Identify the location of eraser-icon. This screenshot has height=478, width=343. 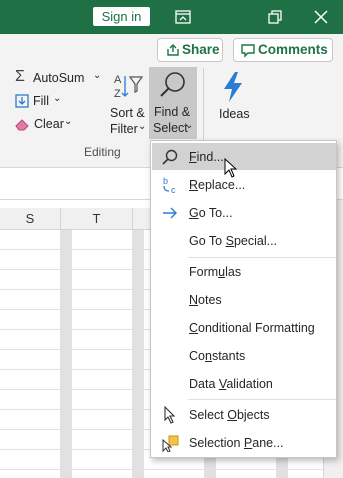
(22, 125).